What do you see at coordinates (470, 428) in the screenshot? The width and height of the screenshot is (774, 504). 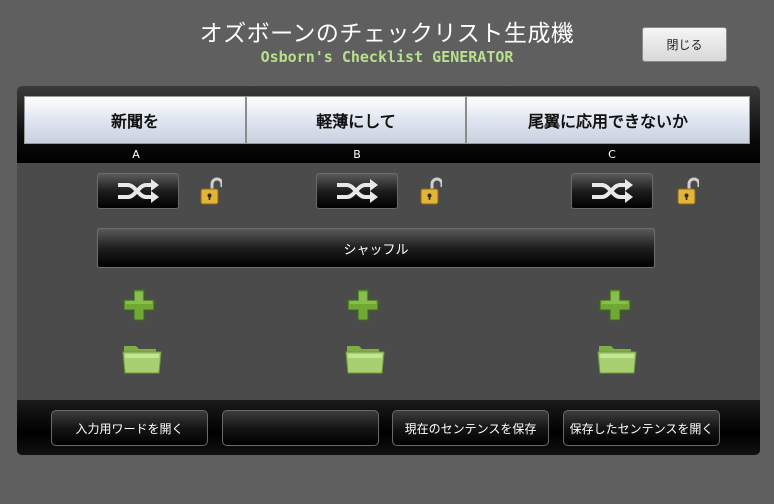 I see `save-sentence-button: 現在のセンテンスを保存` at bounding box center [470, 428].